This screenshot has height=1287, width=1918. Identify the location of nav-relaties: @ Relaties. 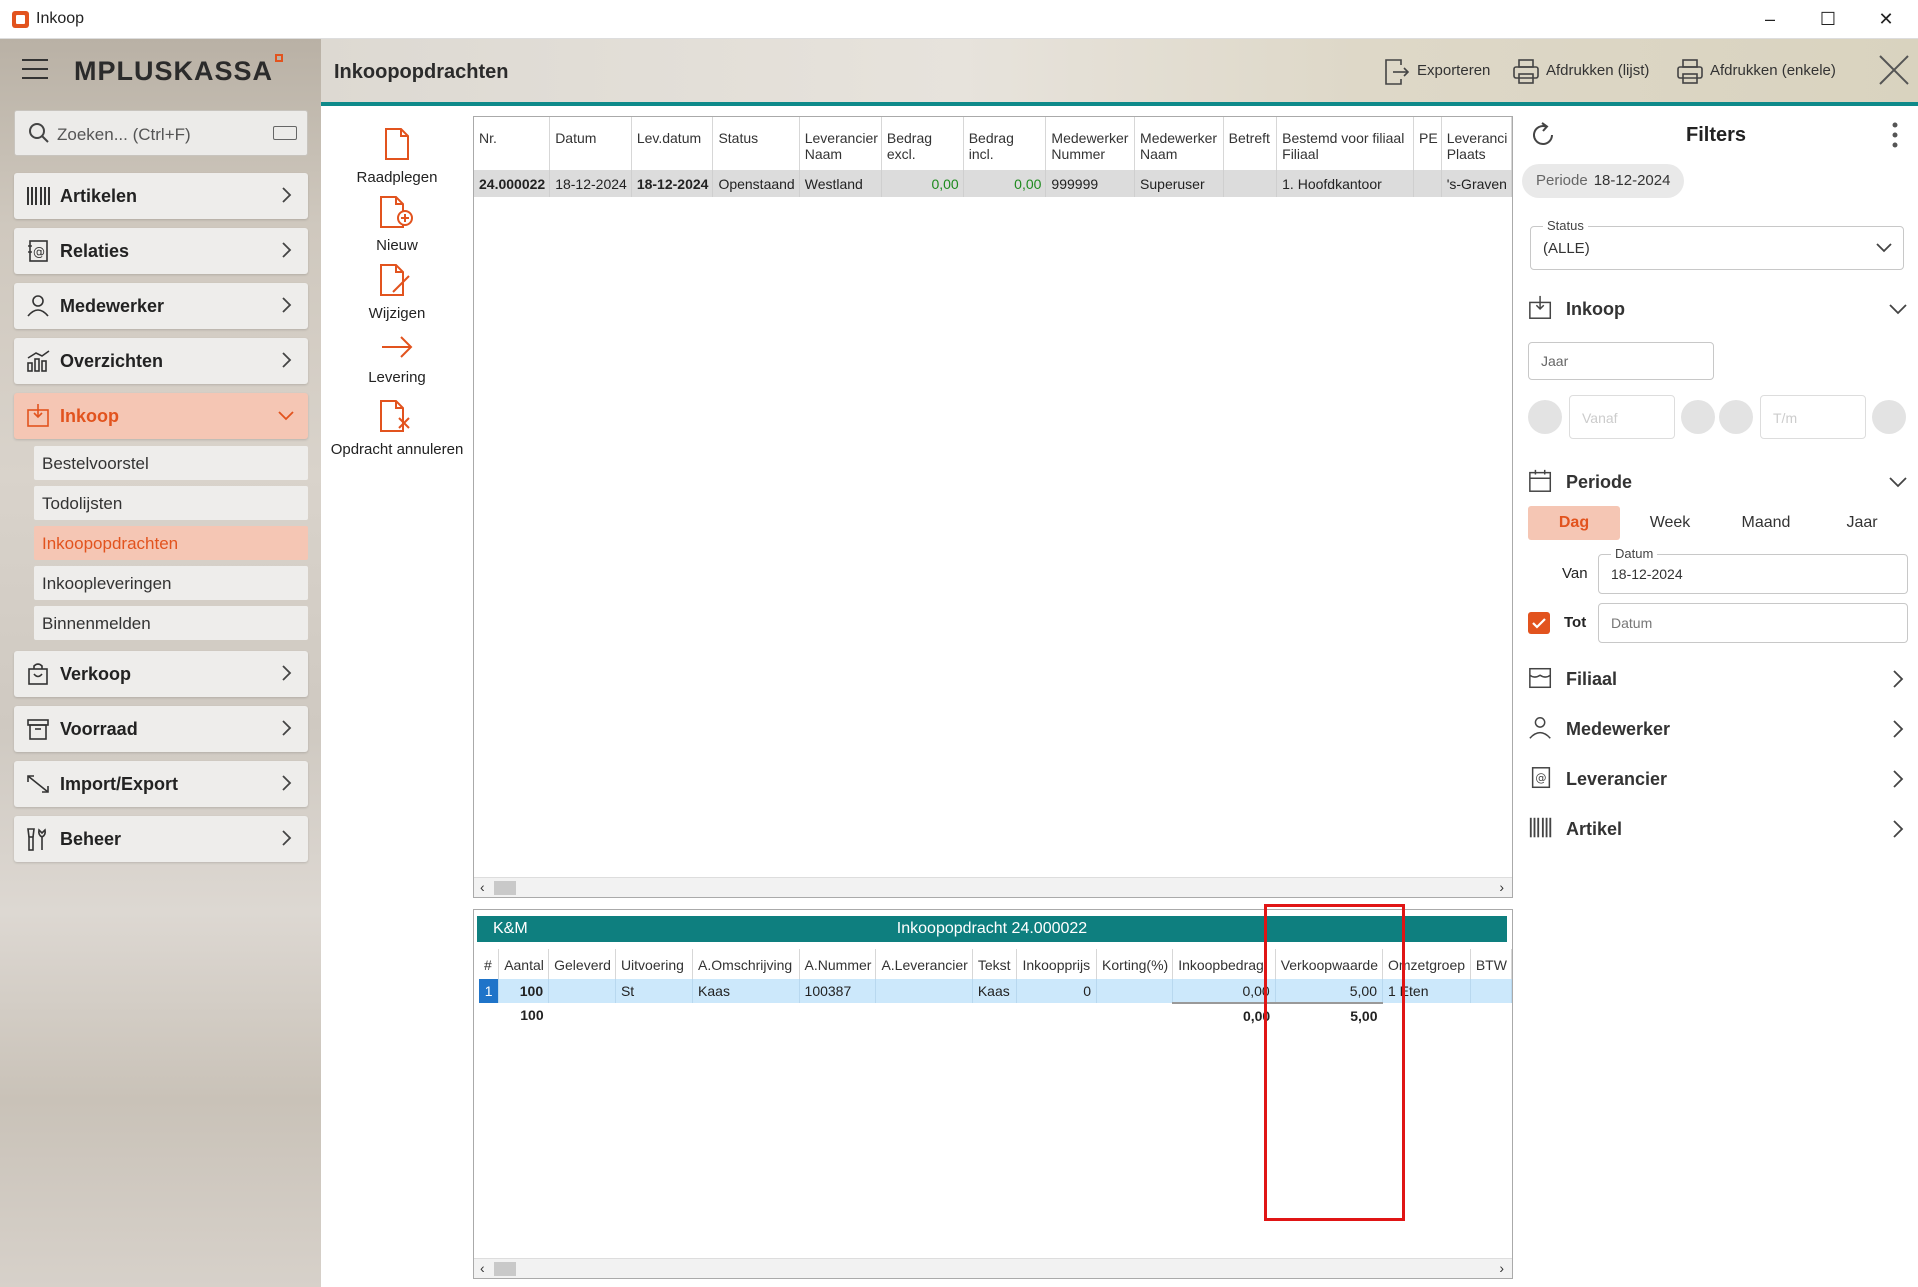
(161, 251).